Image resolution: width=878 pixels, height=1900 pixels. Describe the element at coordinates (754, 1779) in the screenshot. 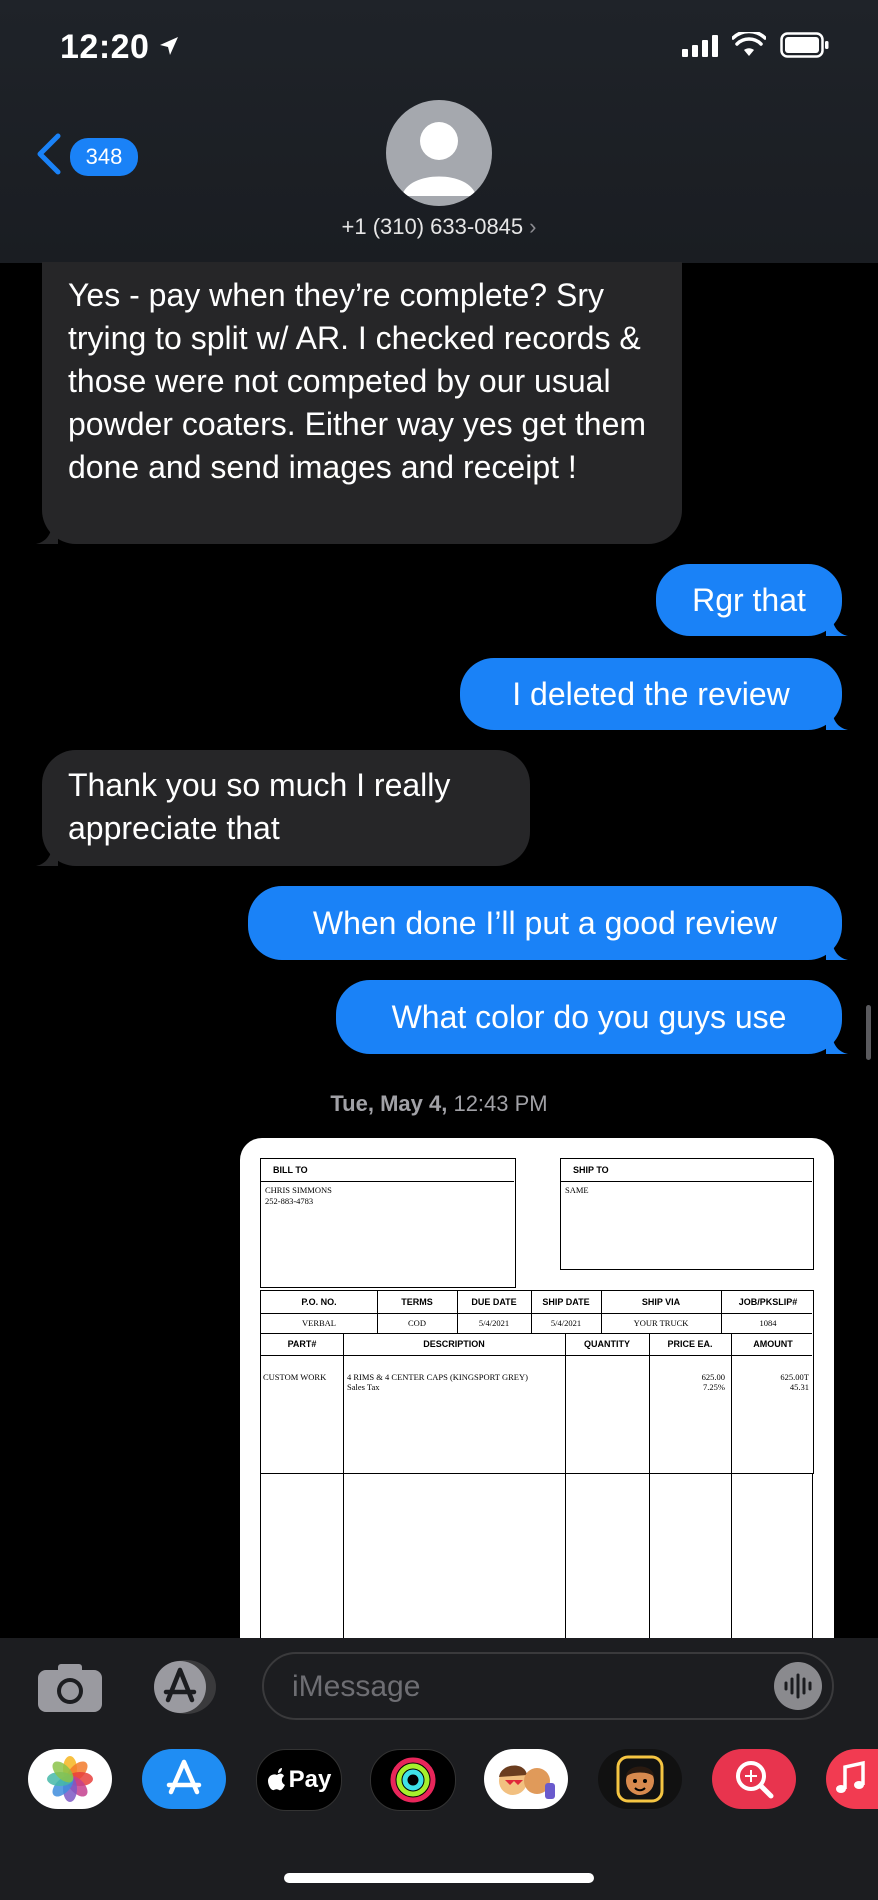

I see `image-search-icon` at that location.